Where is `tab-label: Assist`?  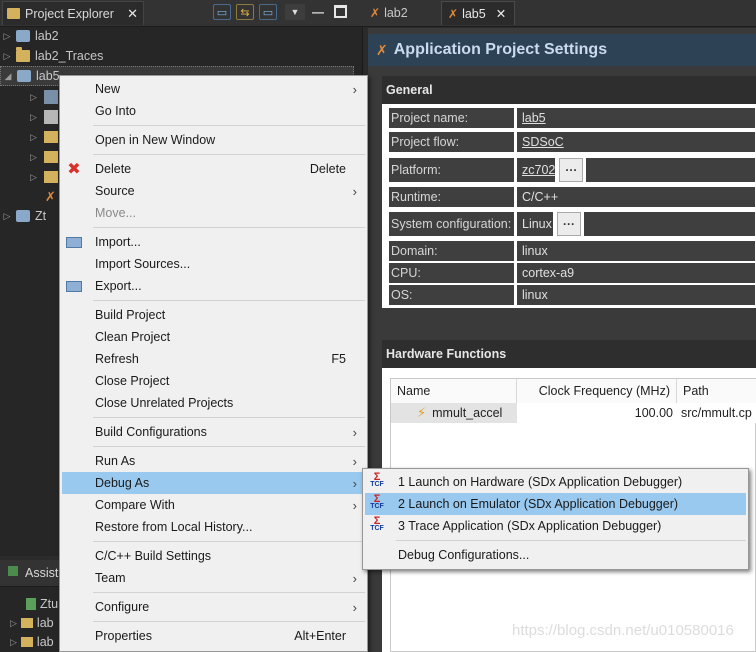 tab-label: Assist is located at coordinates (41, 573).